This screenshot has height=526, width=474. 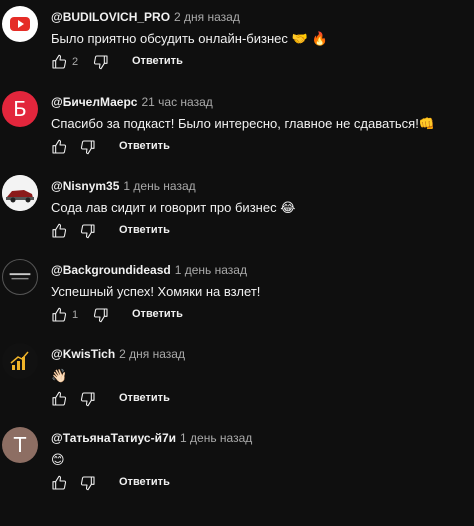 I want to click on like-count: 1, so click(x=75, y=315).